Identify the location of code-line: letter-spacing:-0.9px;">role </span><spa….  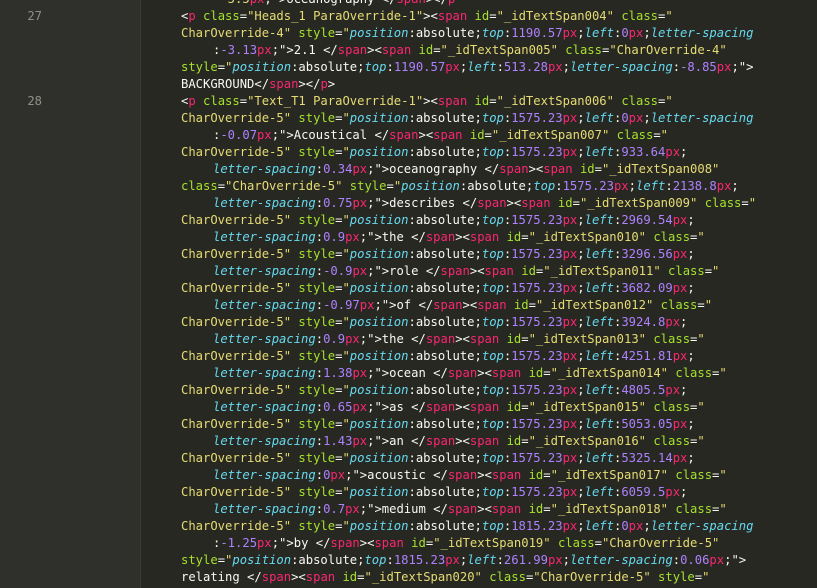
(466, 271).